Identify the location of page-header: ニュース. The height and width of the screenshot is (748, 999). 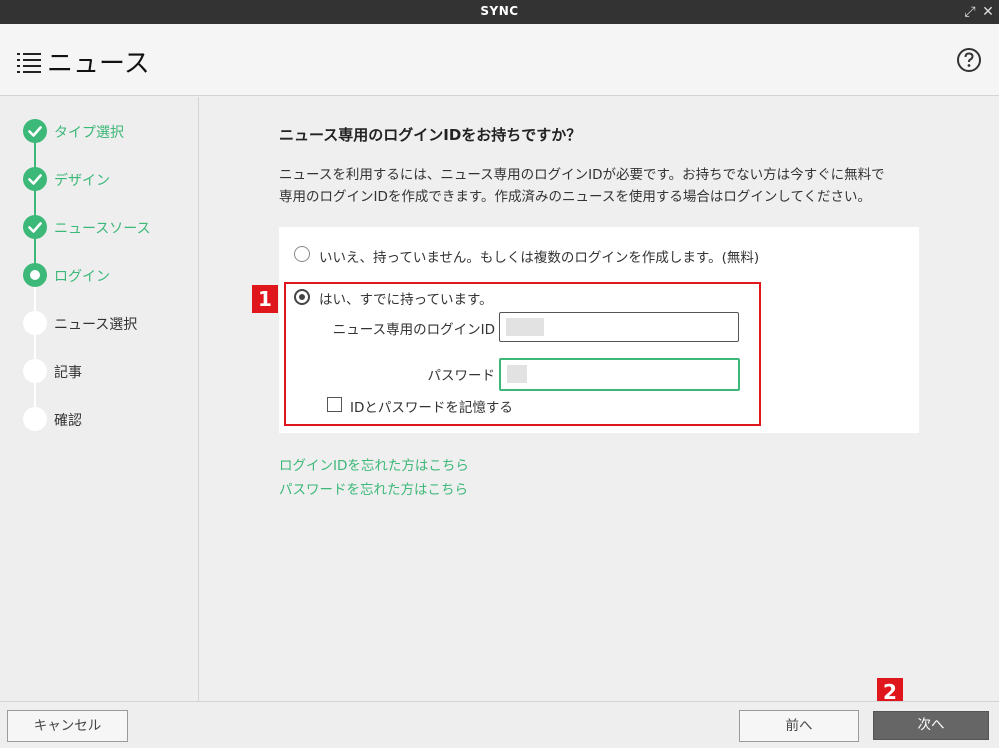
(499, 60).